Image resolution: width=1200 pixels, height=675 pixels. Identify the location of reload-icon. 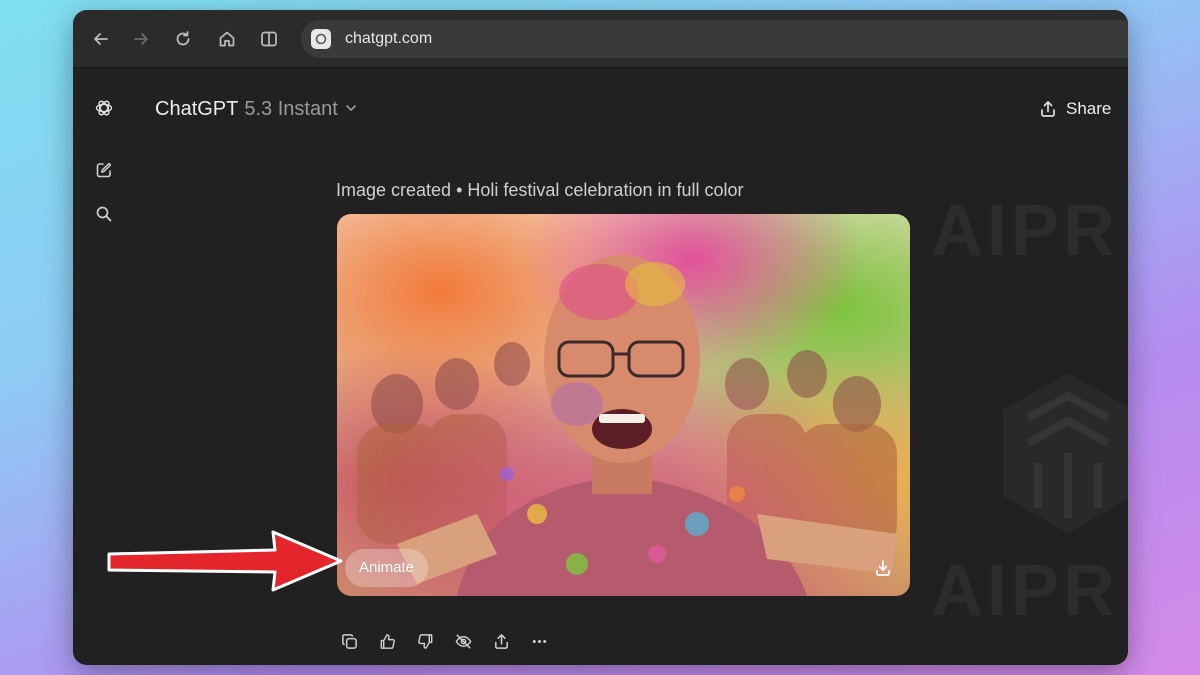
(183, 38).